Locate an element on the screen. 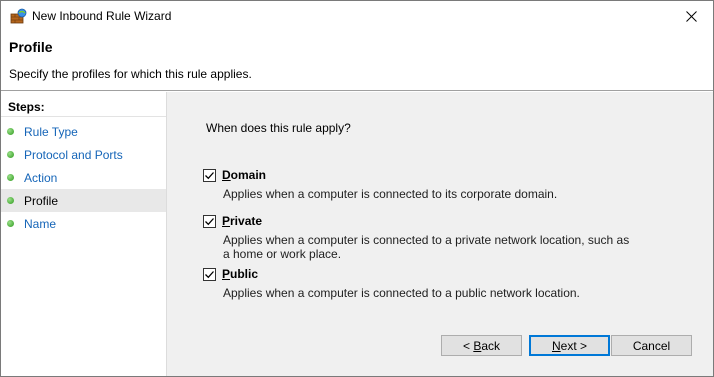 The image size is (714, 377). step-label: Action is located at coordinates (41, 177).